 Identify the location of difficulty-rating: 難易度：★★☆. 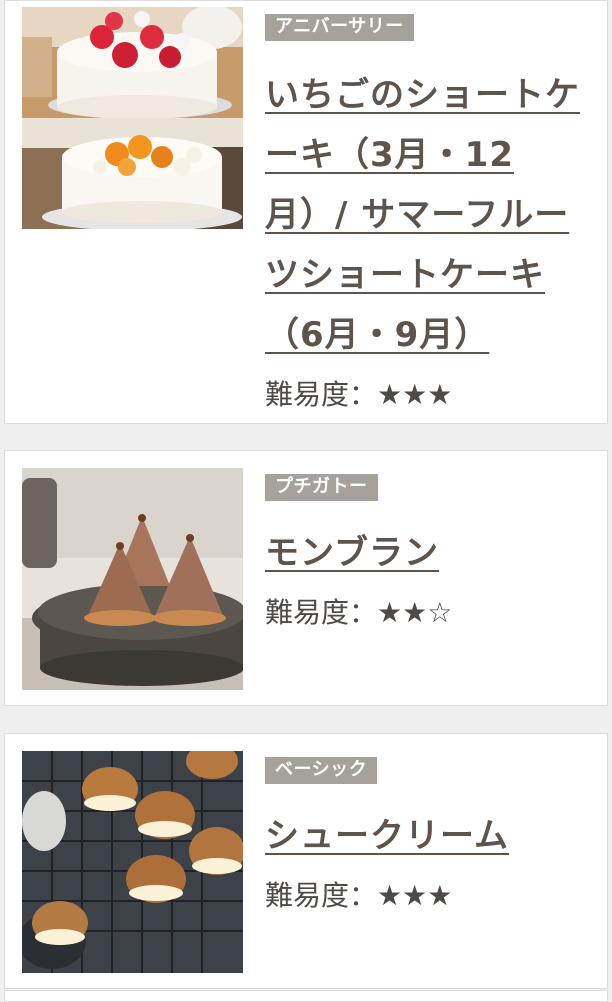
(431, 613).